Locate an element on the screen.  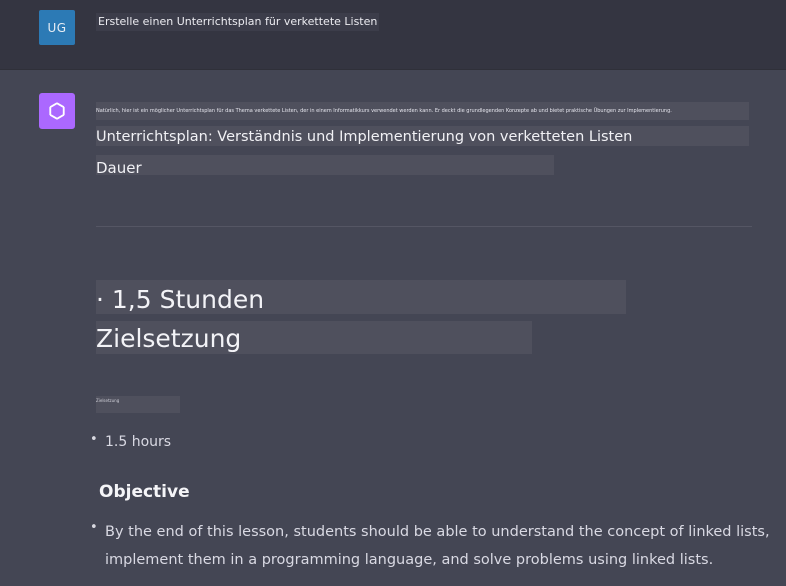
section-divider is located at coordinates (424, 226).